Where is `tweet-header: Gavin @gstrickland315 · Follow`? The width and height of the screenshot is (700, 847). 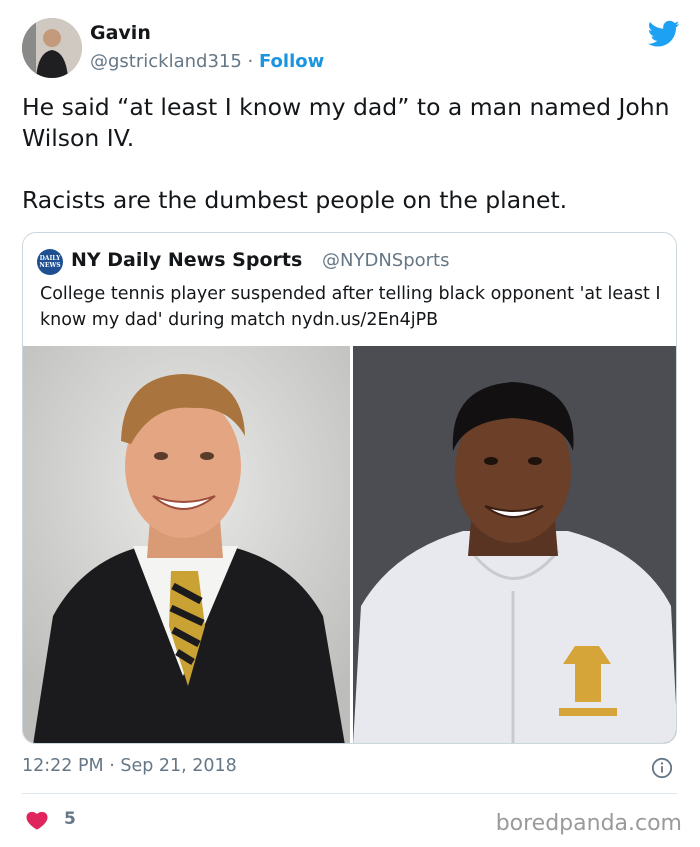 tweet-header: Gavin @gstrickland315 · Follow is located at coordinates (352, 49).